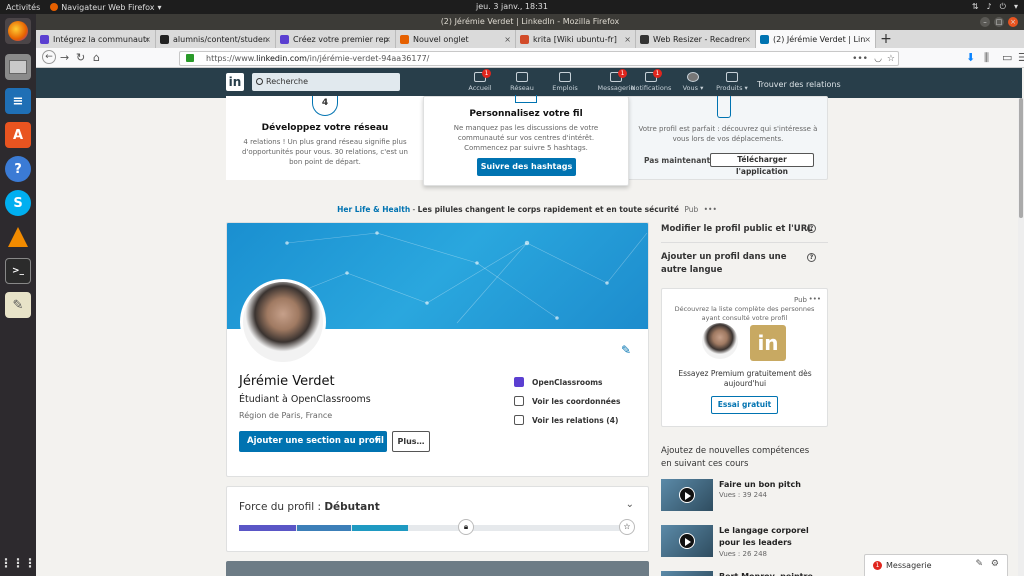  I want to click on notification-badge: 1, so click(657, 73).